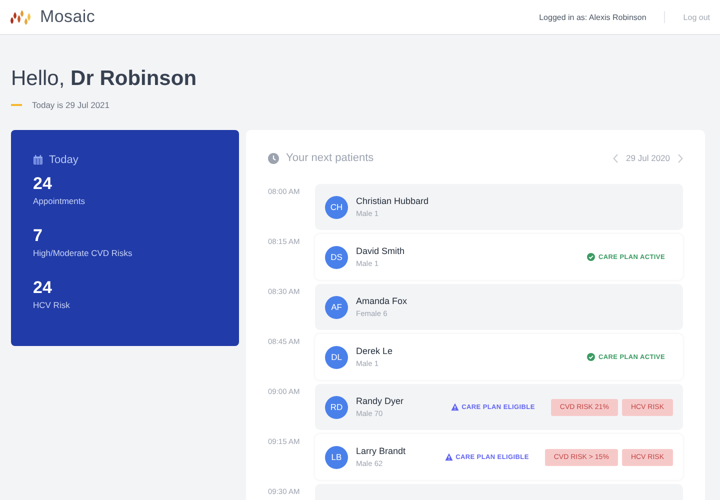 The image size is (720, 500). Describe the element at coordinates (336, 357) in the screenshot. I see `avatar-initials: DL` at that location.